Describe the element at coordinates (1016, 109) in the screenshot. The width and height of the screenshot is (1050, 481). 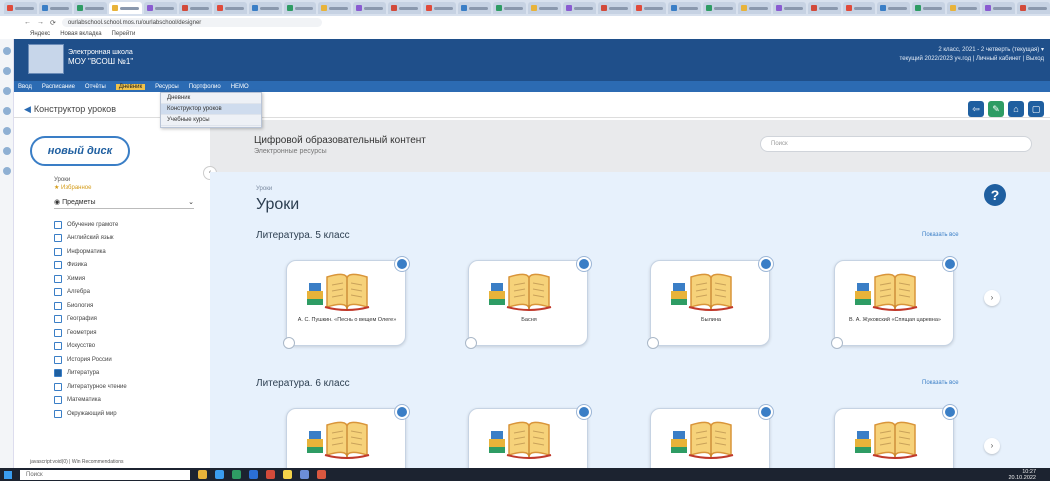
I see `home-button: ⌂` at that location.